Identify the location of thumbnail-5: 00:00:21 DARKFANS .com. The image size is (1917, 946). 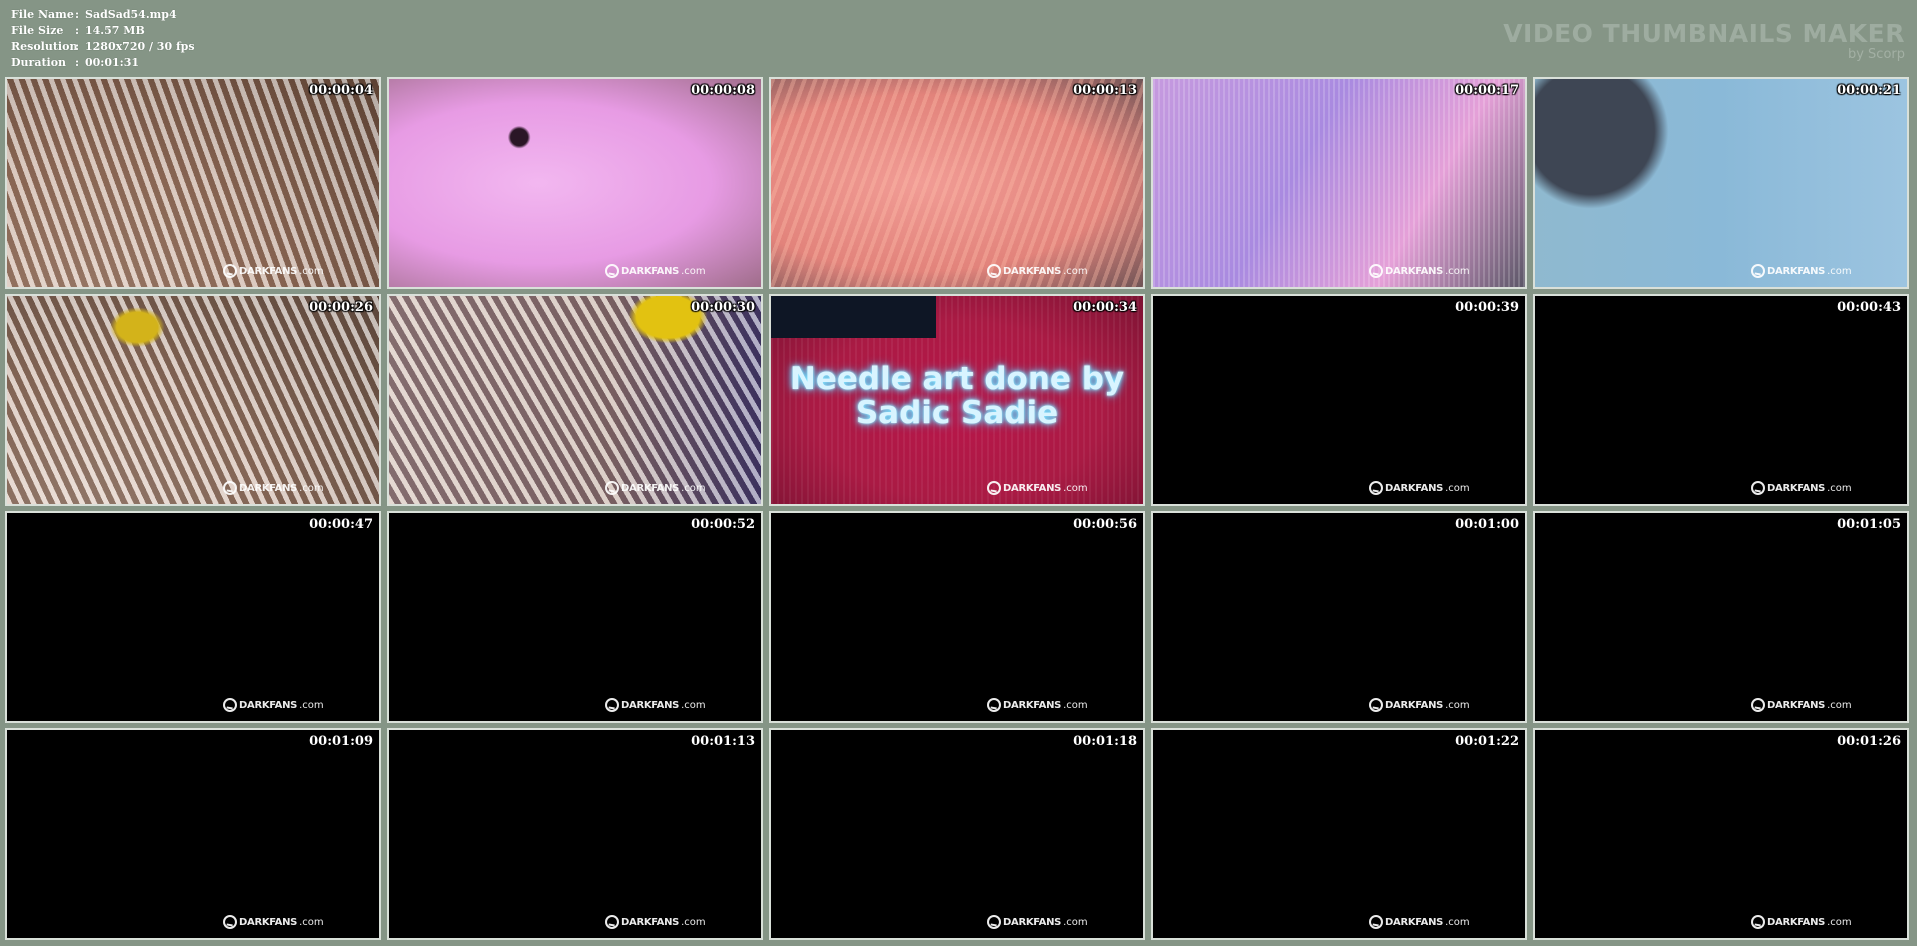
(1721, 183).